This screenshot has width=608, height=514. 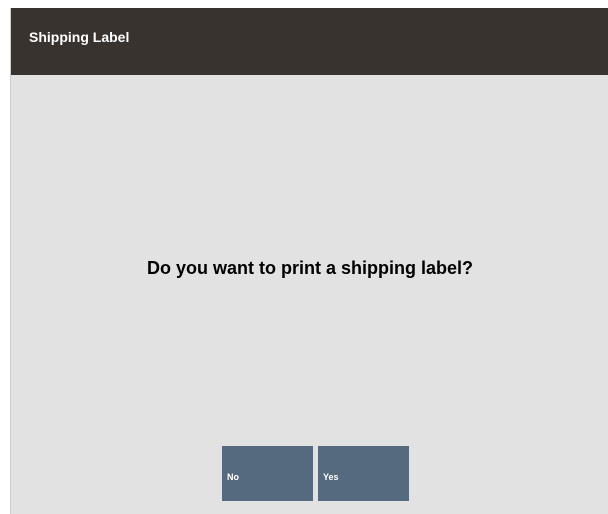 I want to click on prompt-message: Do you want to print a shipping label?, so click(x=310, y=268).